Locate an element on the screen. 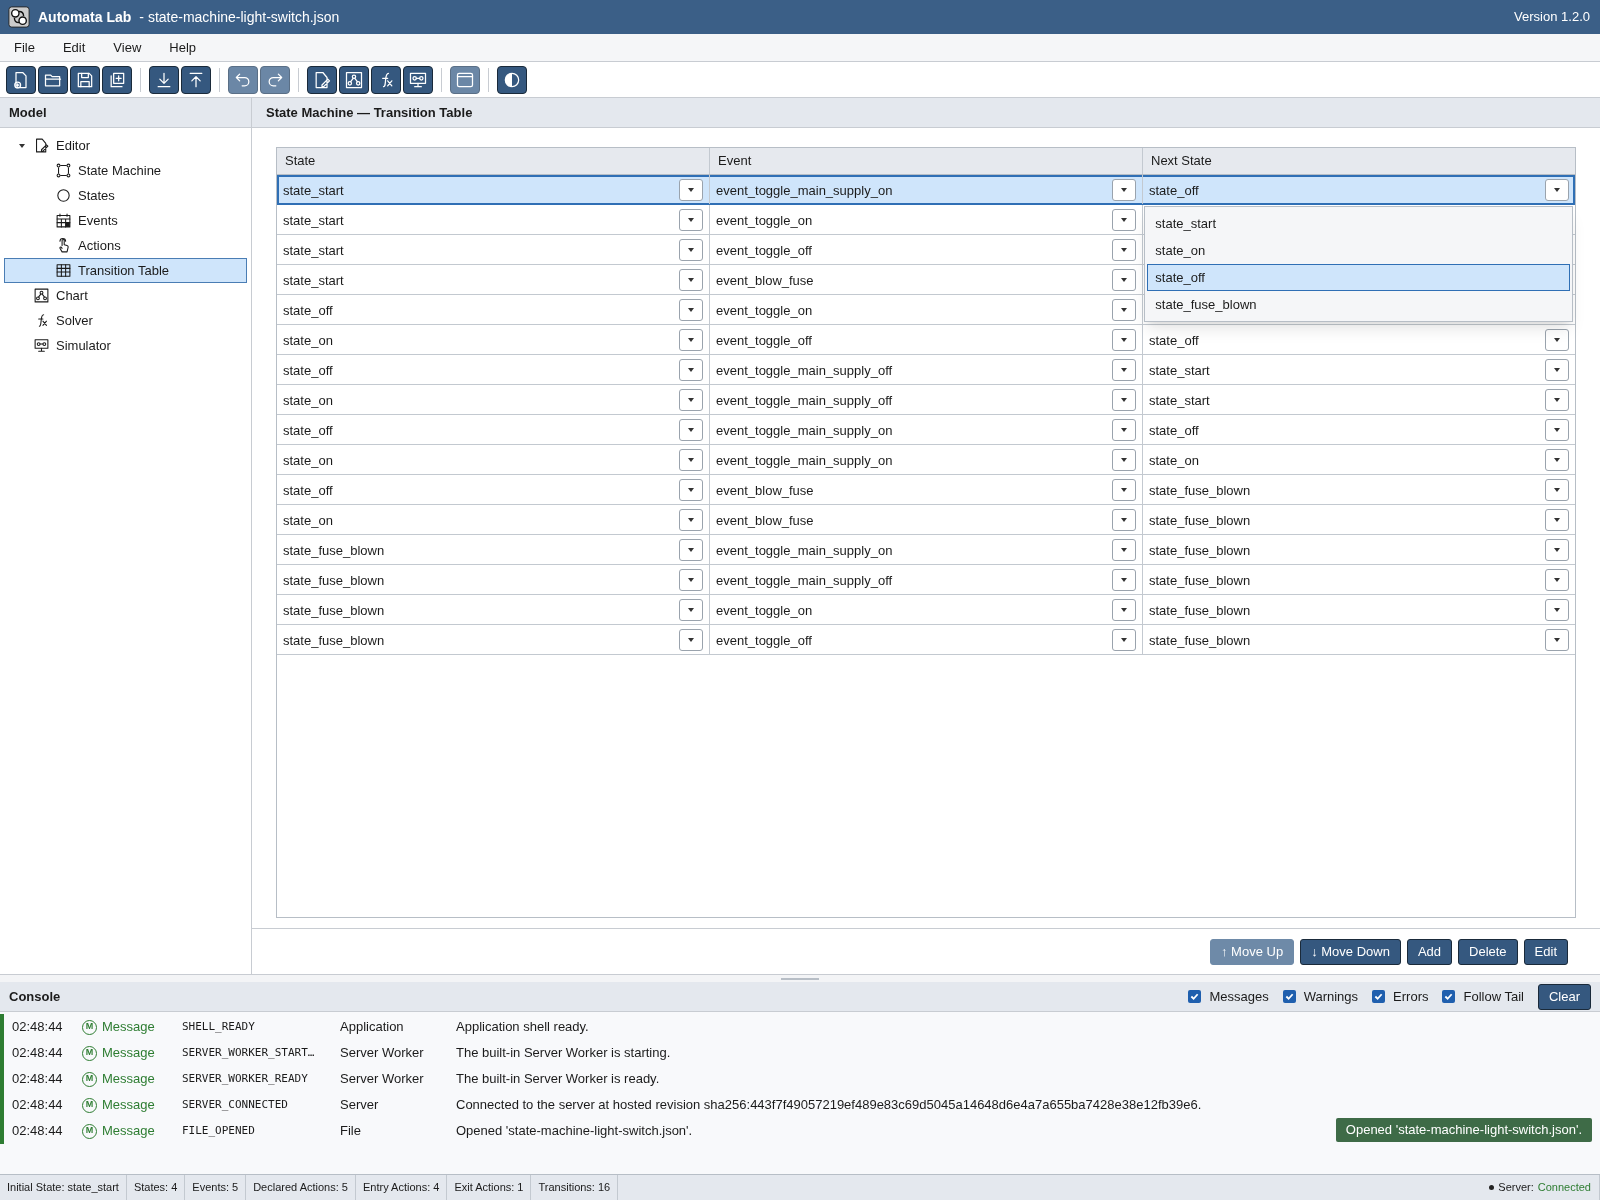 The height and width of the screenshot is (1200, 1600). tree-item: Chart is located at coordinates (125, 295).